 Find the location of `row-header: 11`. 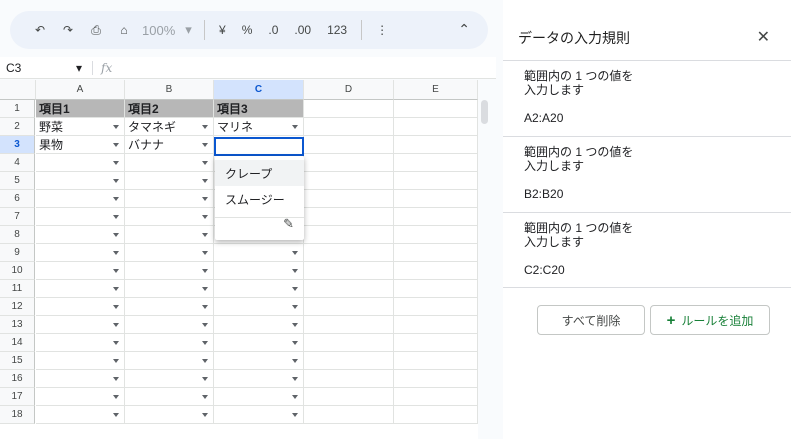

row-header: 11 is located at coordinates (17, 289).